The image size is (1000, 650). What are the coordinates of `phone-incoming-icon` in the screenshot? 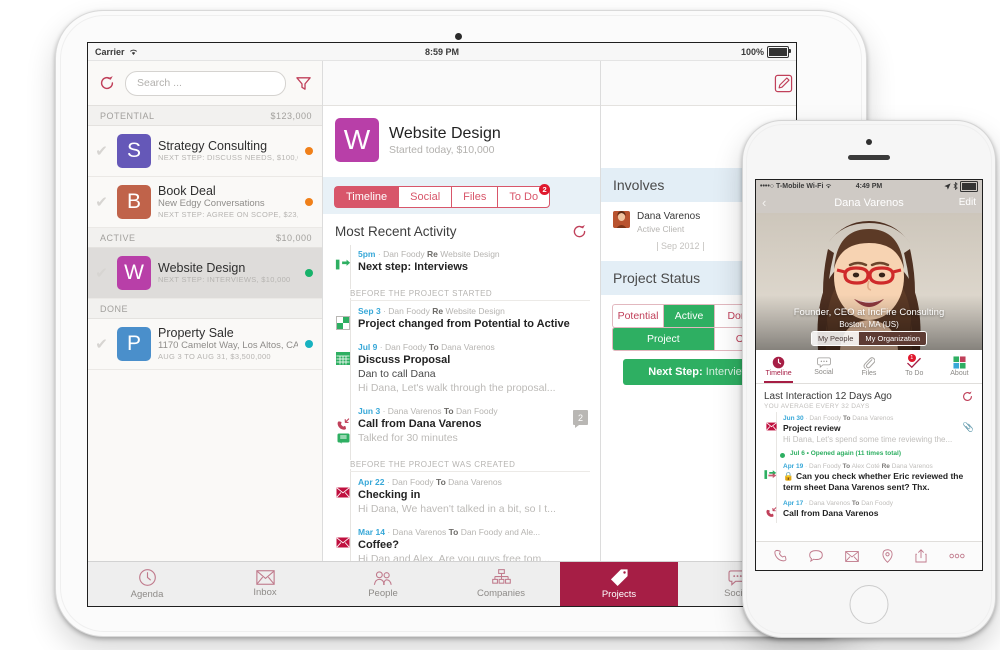 It's located at (343, 425).